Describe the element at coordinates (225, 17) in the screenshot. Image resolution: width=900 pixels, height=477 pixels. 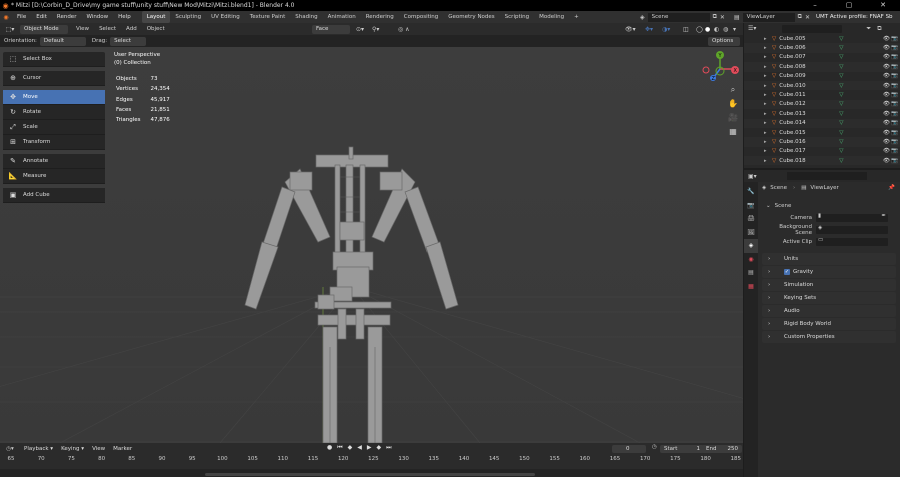
I see `tab-uv-editing: UV Editing` at that location.